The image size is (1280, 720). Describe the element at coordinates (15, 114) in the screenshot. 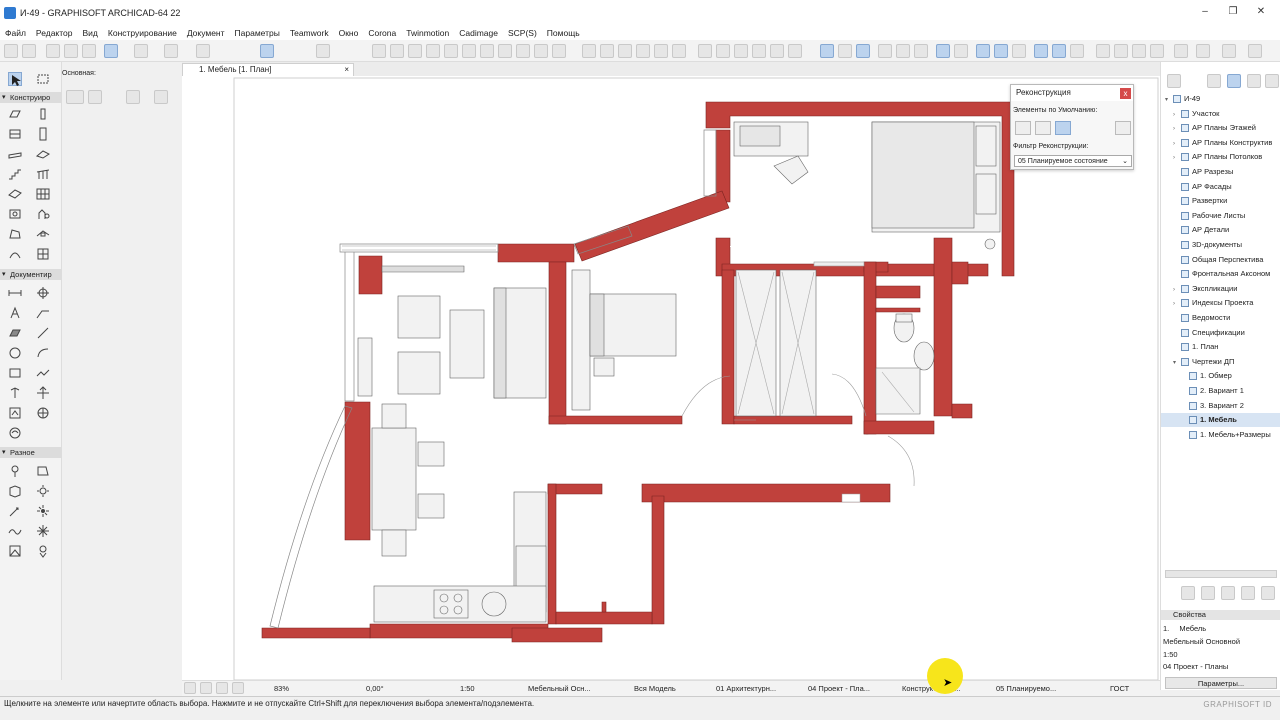

I see `wall-tool-icon` at that location.